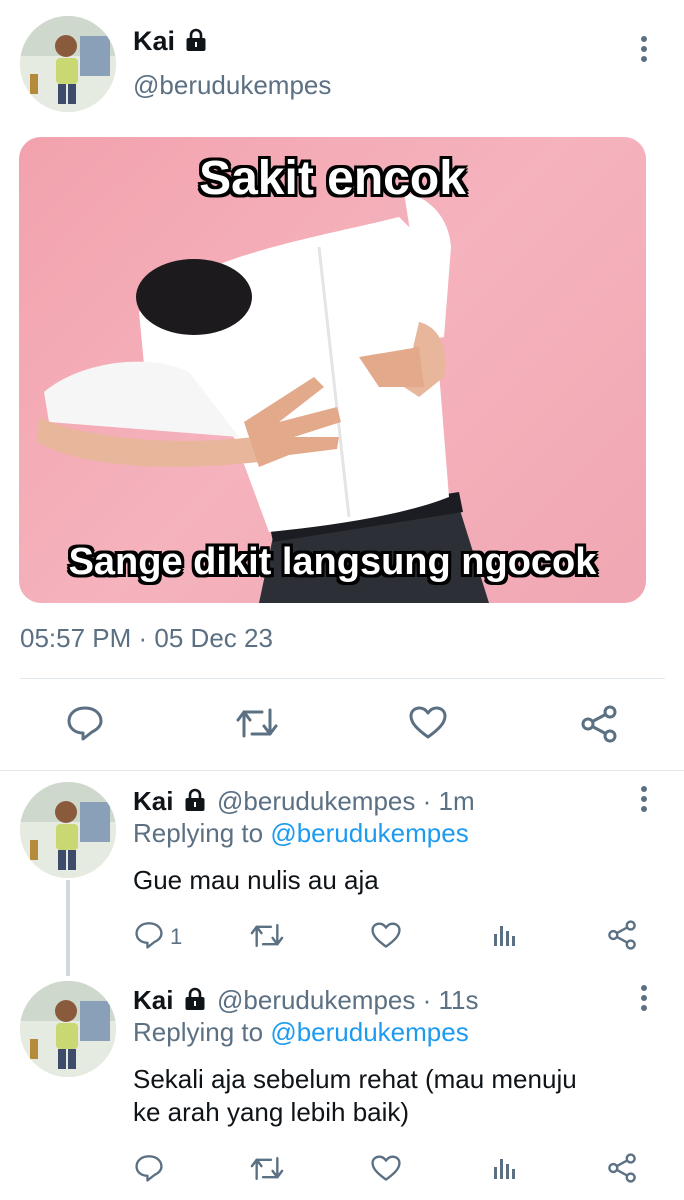 The width and height of the screenshot is (684, 1200). Describe the element at coordinates (146, 638) in the screenshot. I see `tweet-timestamp: 05:57 PM · 05 Dec 23` at that location.